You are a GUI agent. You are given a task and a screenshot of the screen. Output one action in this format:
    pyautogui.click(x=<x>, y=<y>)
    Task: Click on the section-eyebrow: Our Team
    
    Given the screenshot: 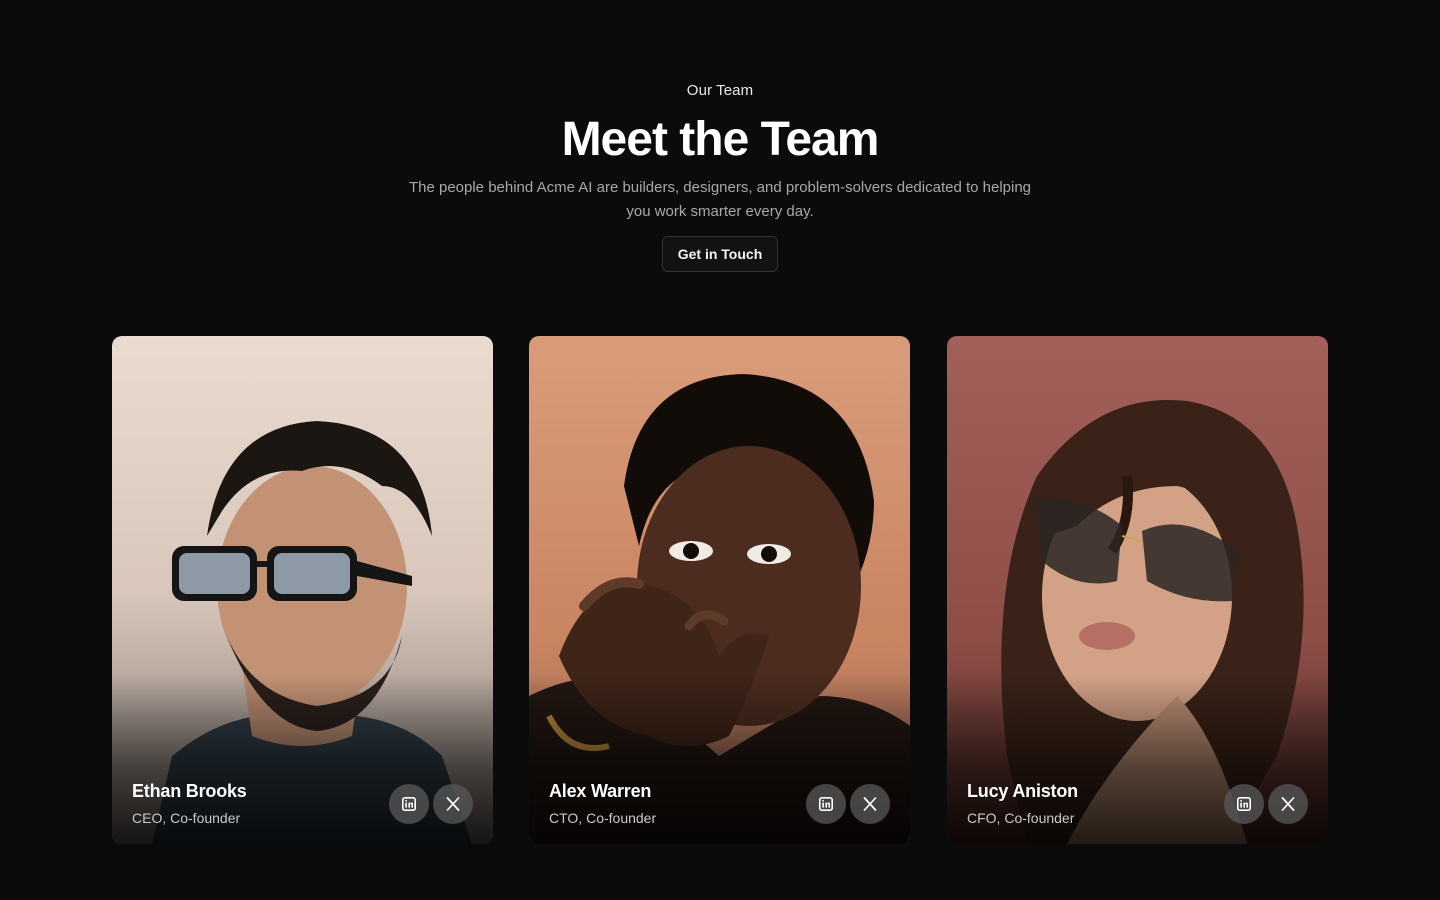 What is the action you would take?
    pyautogui.click(x=720, y=90)
    